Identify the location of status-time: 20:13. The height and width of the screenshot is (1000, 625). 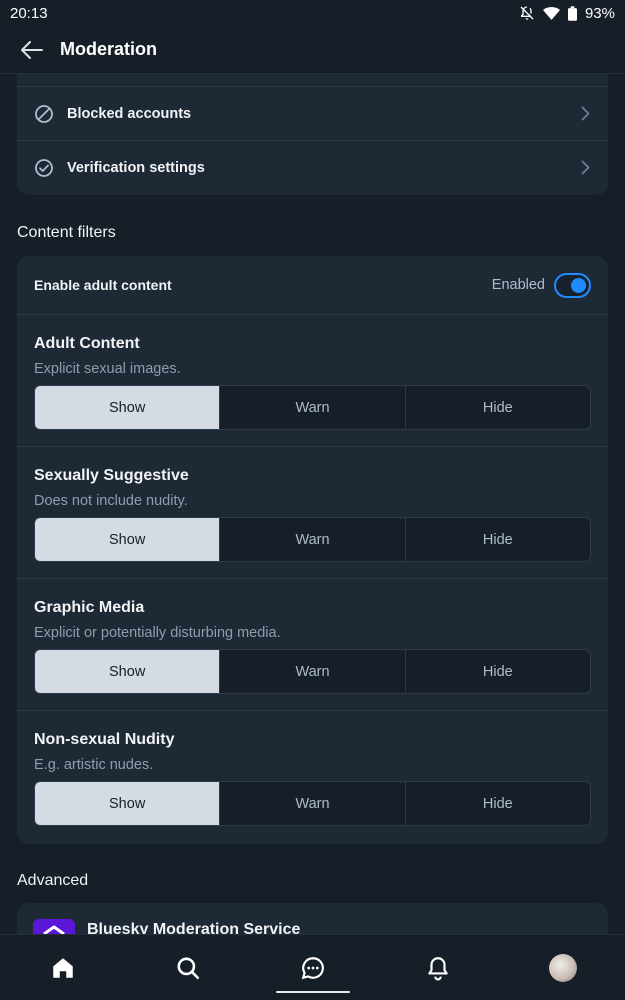
(29, 13).